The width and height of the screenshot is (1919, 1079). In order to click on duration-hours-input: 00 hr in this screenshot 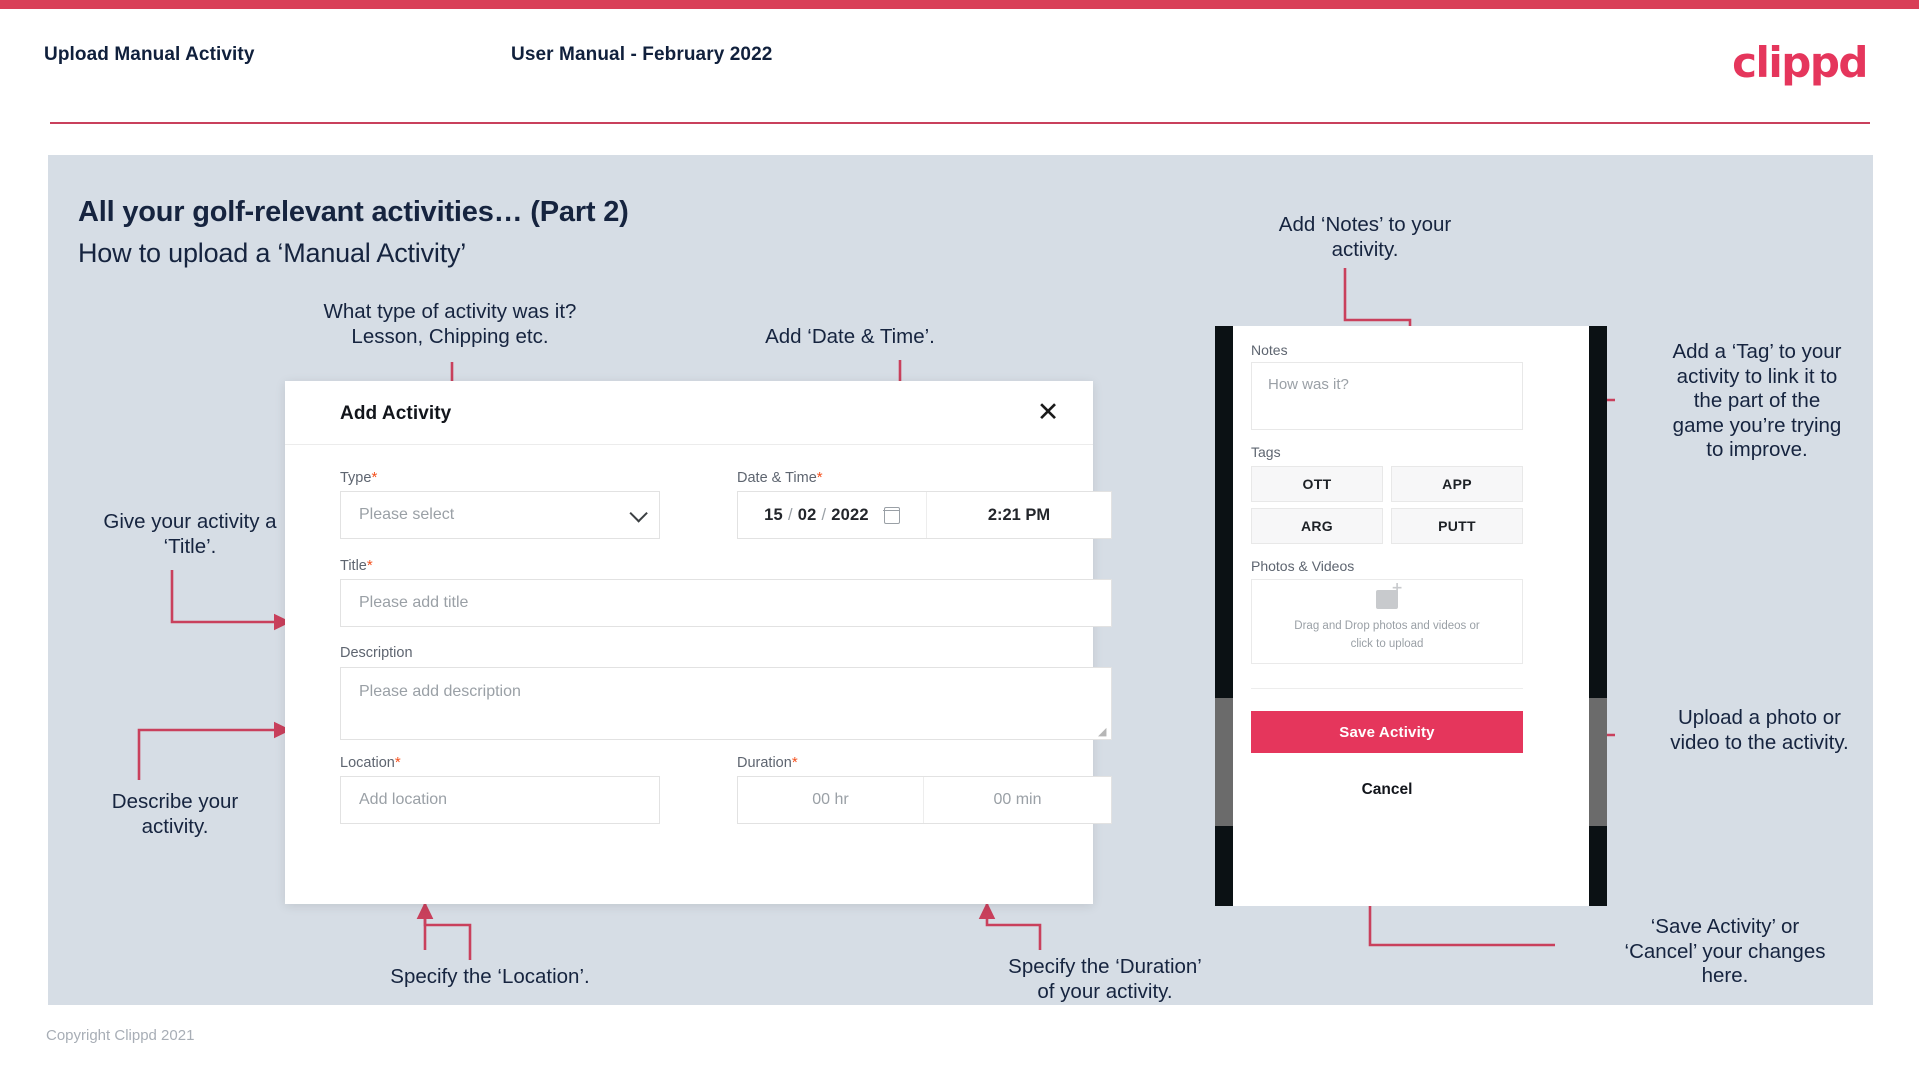, I will do `click(831, 800)`.